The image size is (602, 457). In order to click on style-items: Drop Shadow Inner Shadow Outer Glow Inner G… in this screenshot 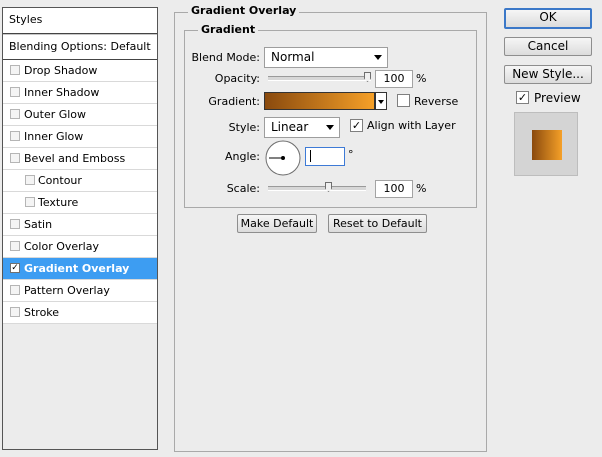, I will do `click(80, 192)`.